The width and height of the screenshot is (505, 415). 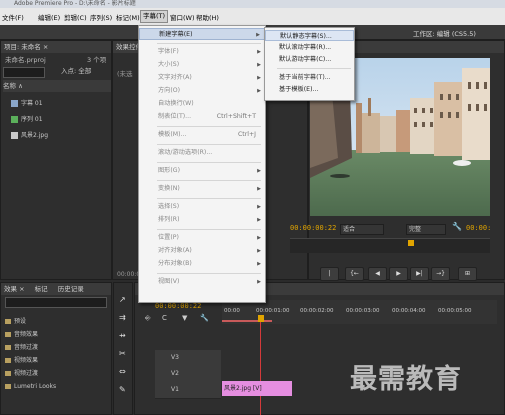 I want to click on marker-icon: ▼, so click(x=184, y=318).